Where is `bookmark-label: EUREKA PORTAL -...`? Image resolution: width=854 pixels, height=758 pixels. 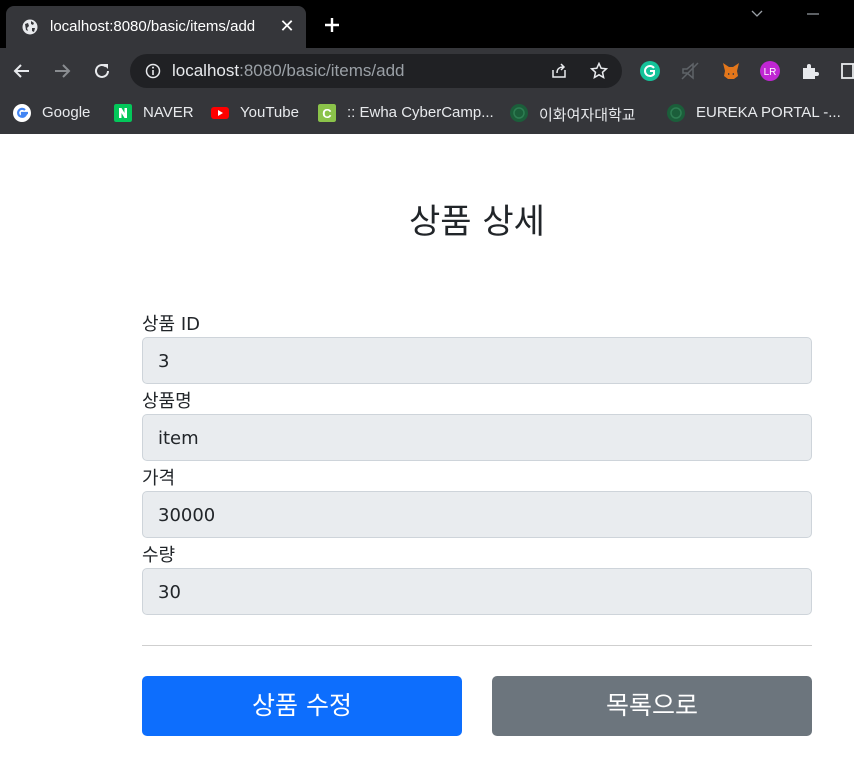 bookmark-label: EUREKA PORTAL -... is located at coordinates (768, 112).